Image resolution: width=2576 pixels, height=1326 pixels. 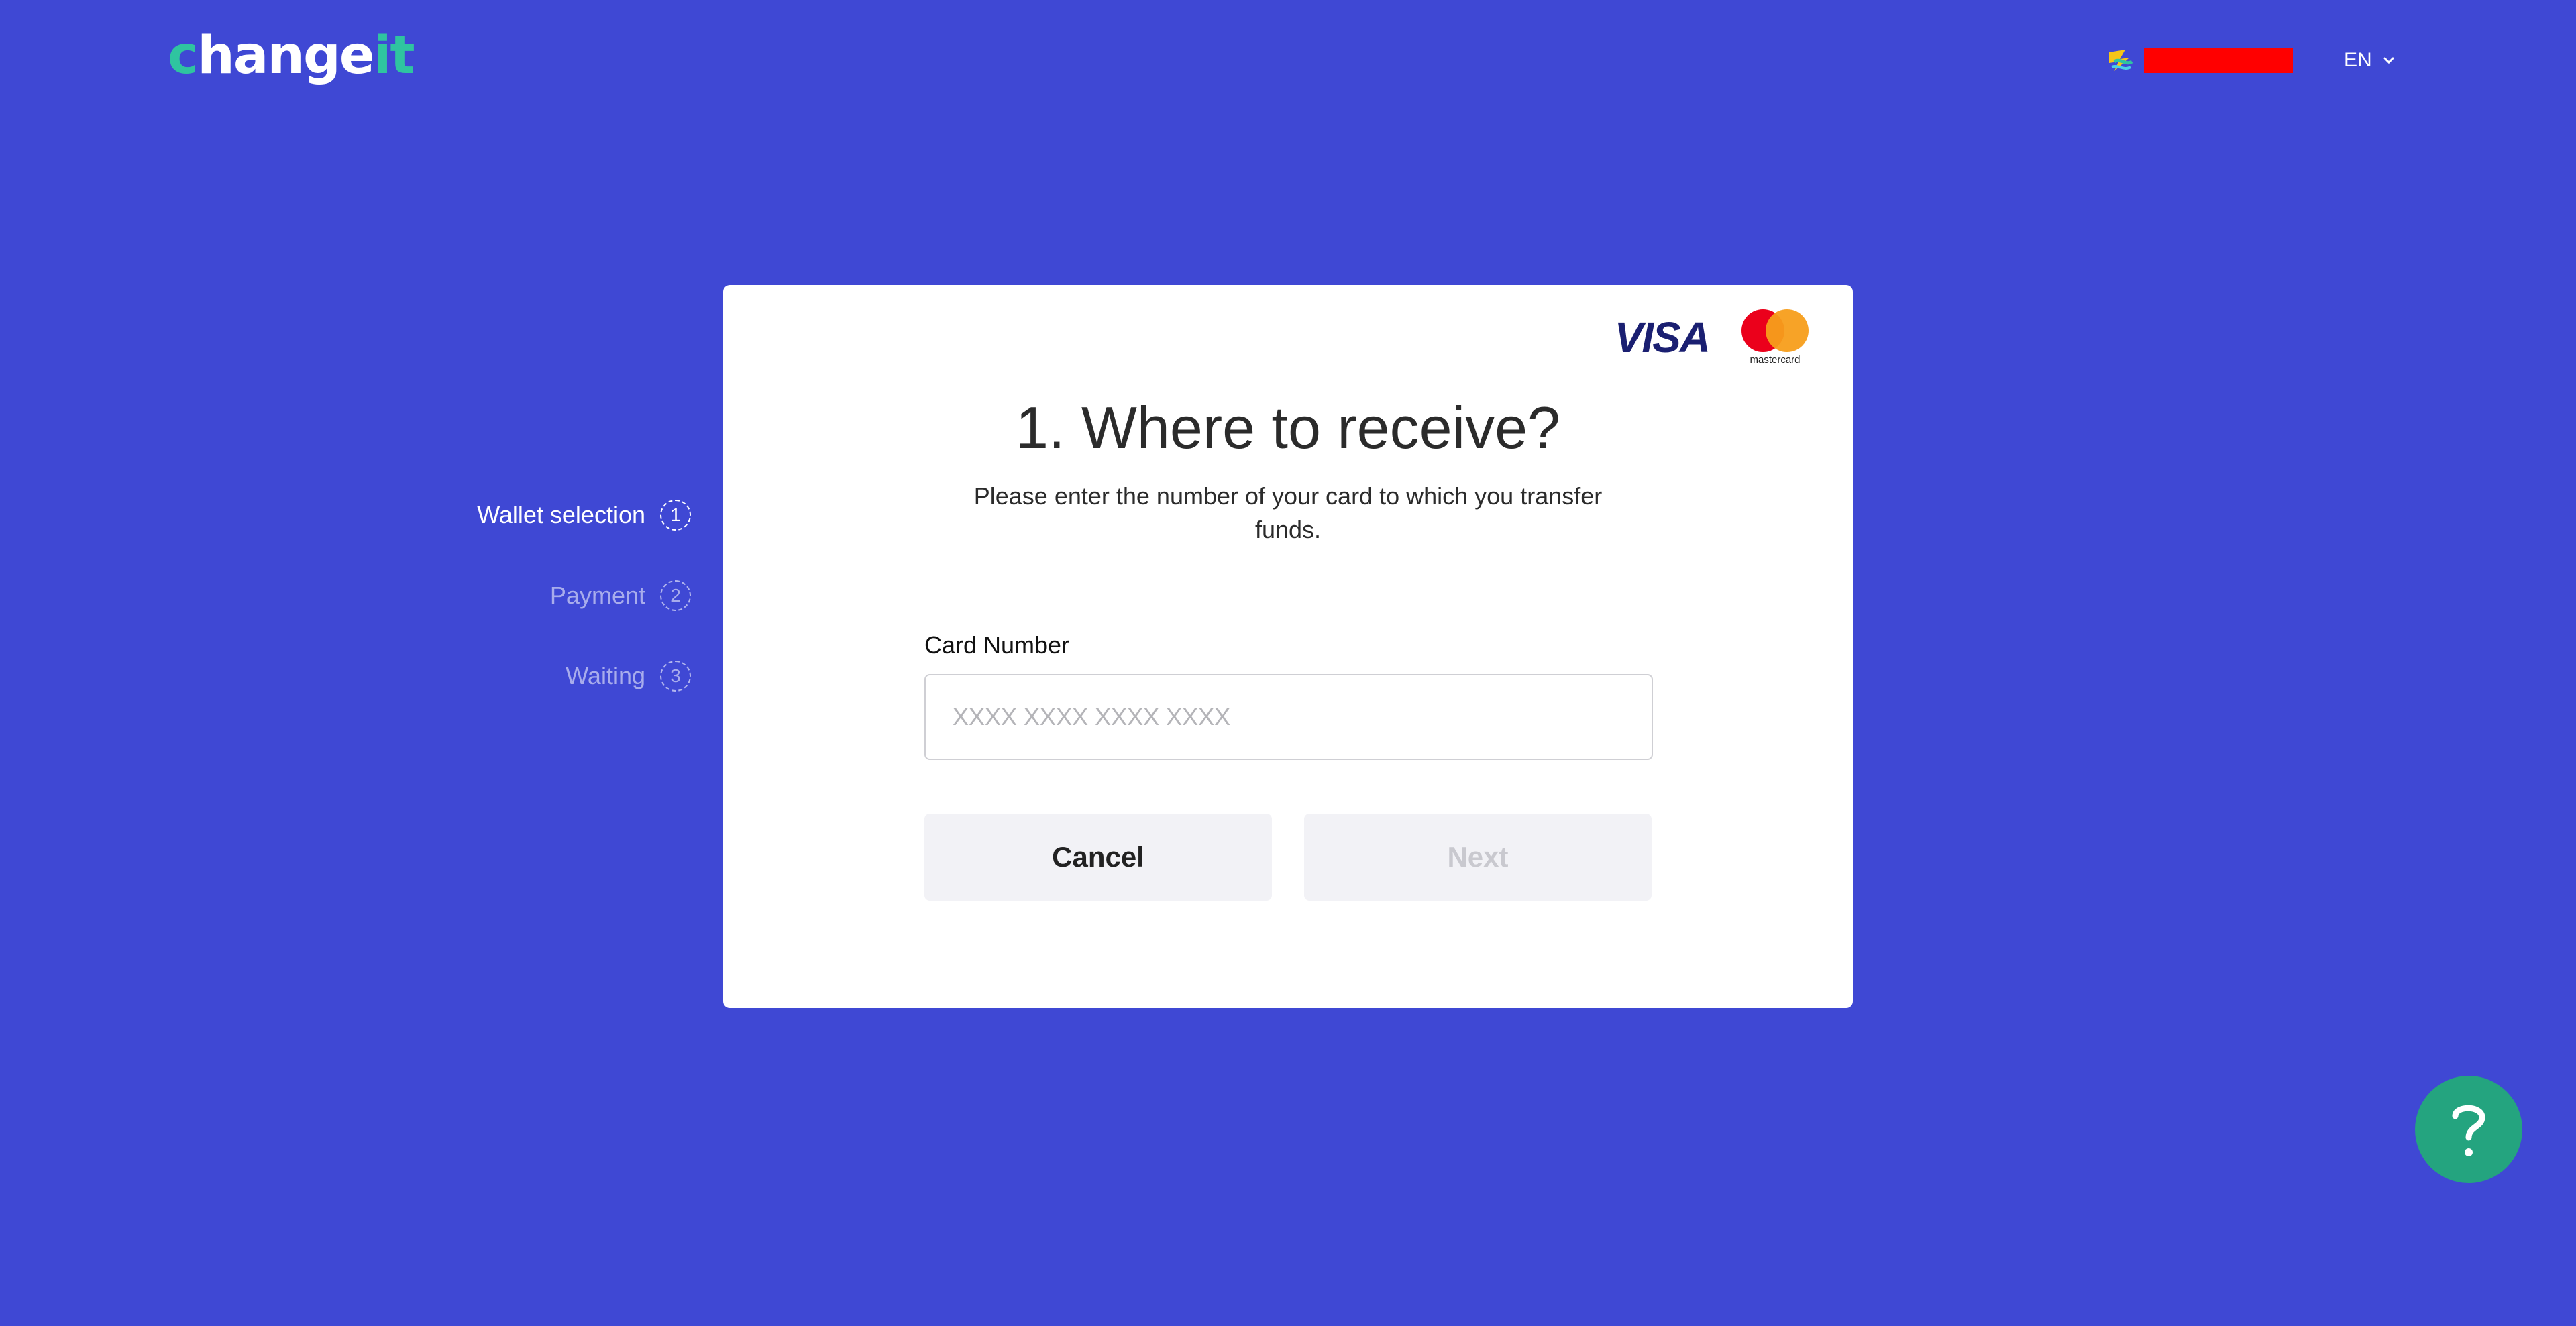 I want to click on question-mark-icon, so click(x=2468, y=1130).